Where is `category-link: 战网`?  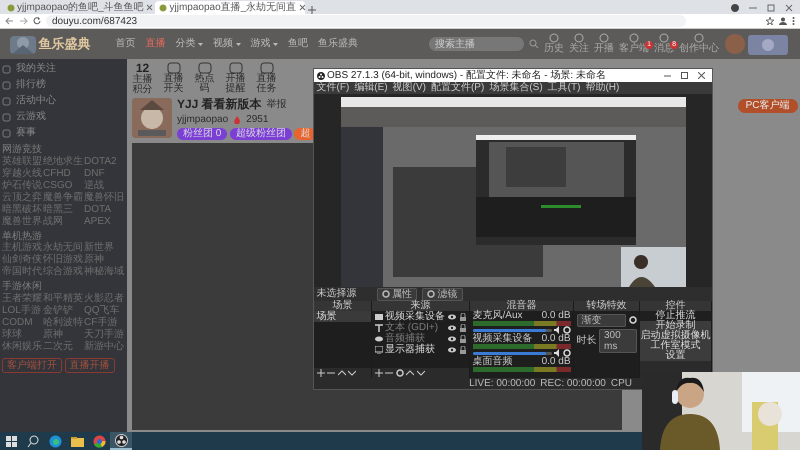
category-link: 战网 is located at coordinates (63, 222).